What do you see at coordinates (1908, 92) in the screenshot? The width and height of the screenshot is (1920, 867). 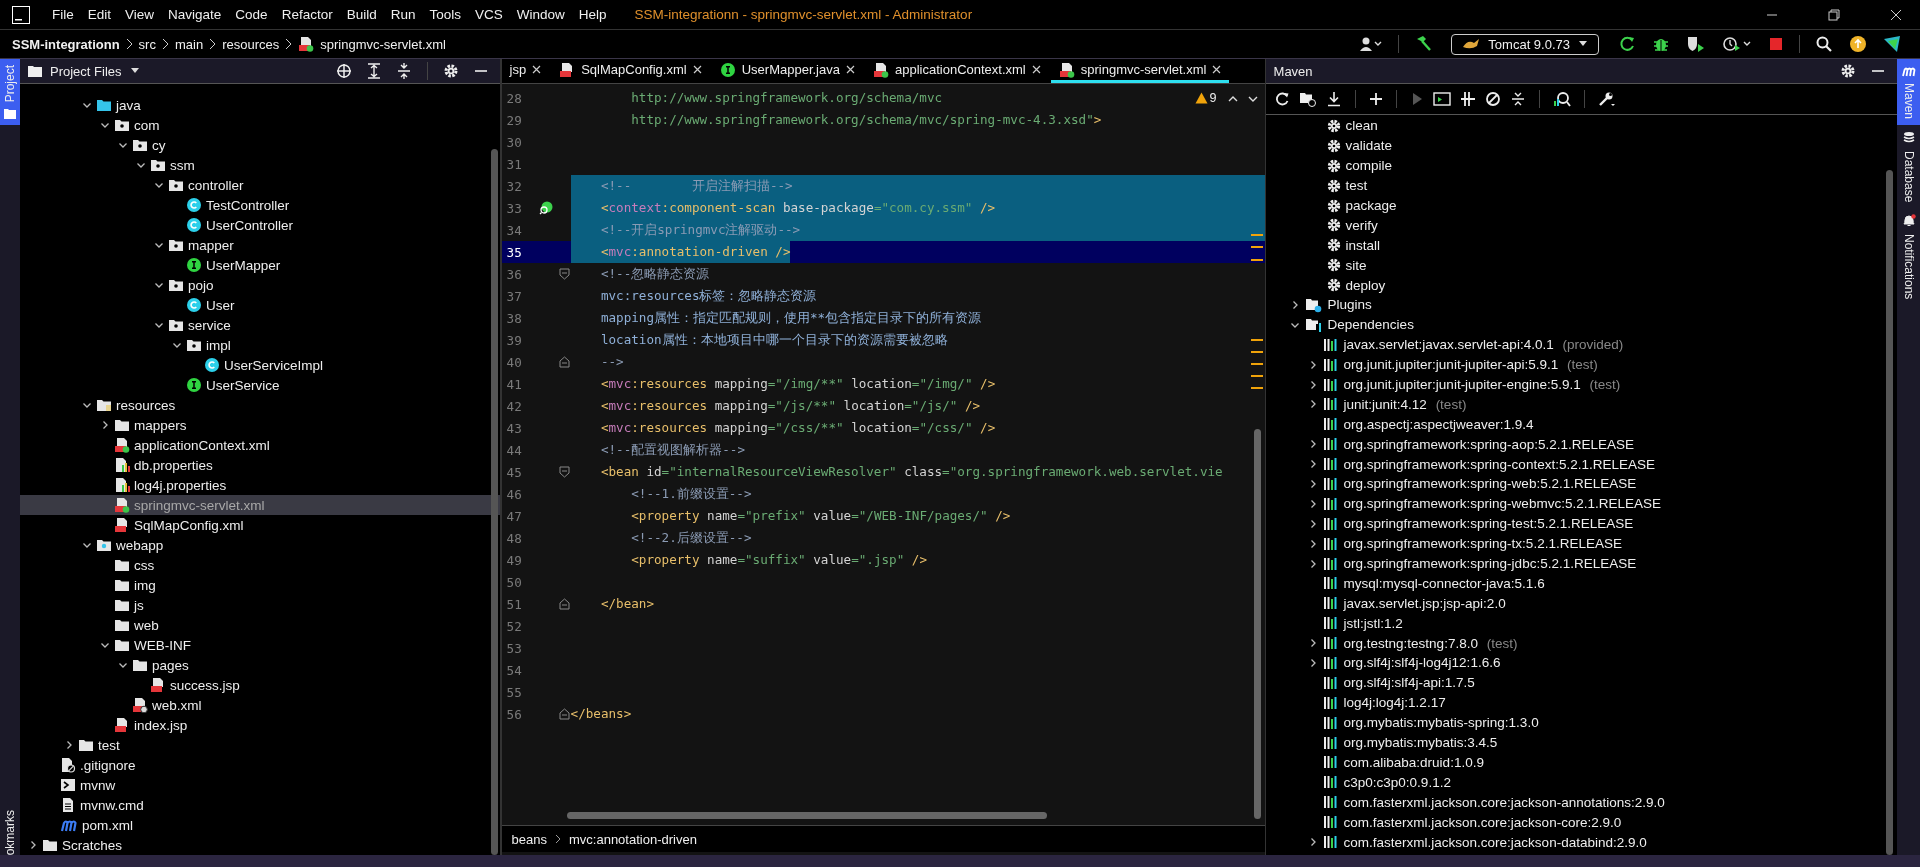 I see `tool-window-tab: Maven` at bounding box center [1908, 92].